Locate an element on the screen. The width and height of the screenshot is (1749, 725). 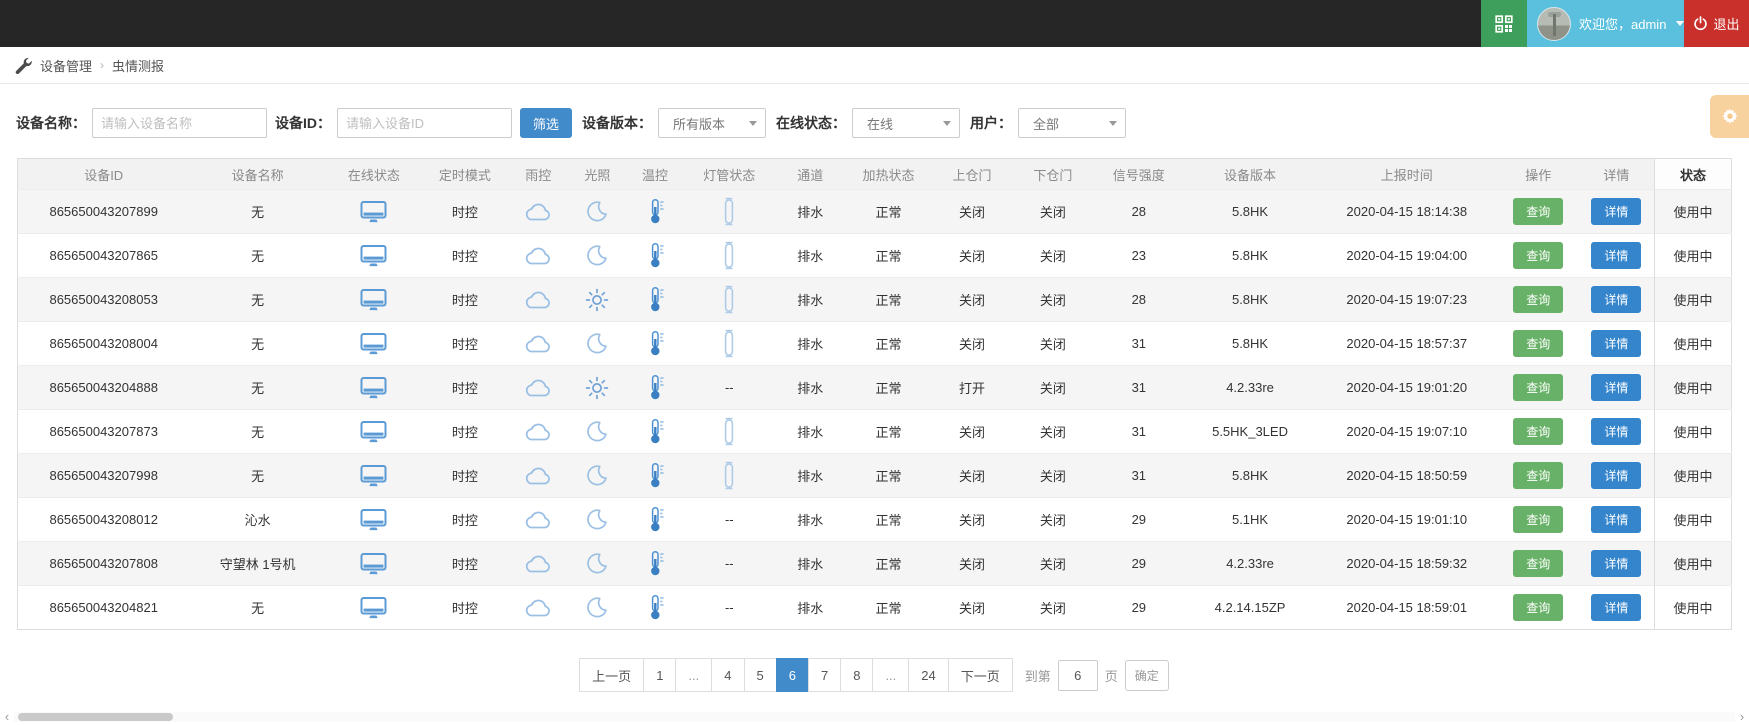
filter-button: 筛选 is located at coordinates (546, 123).